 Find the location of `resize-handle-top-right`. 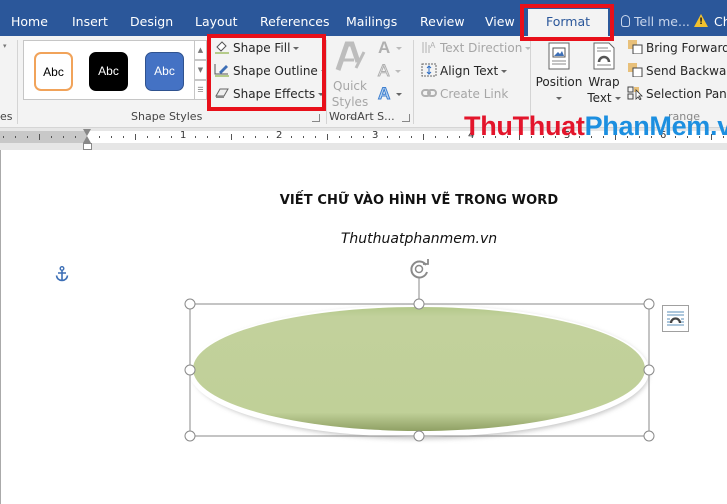

resize-handle-top-right is located at coordinates (649, 304).